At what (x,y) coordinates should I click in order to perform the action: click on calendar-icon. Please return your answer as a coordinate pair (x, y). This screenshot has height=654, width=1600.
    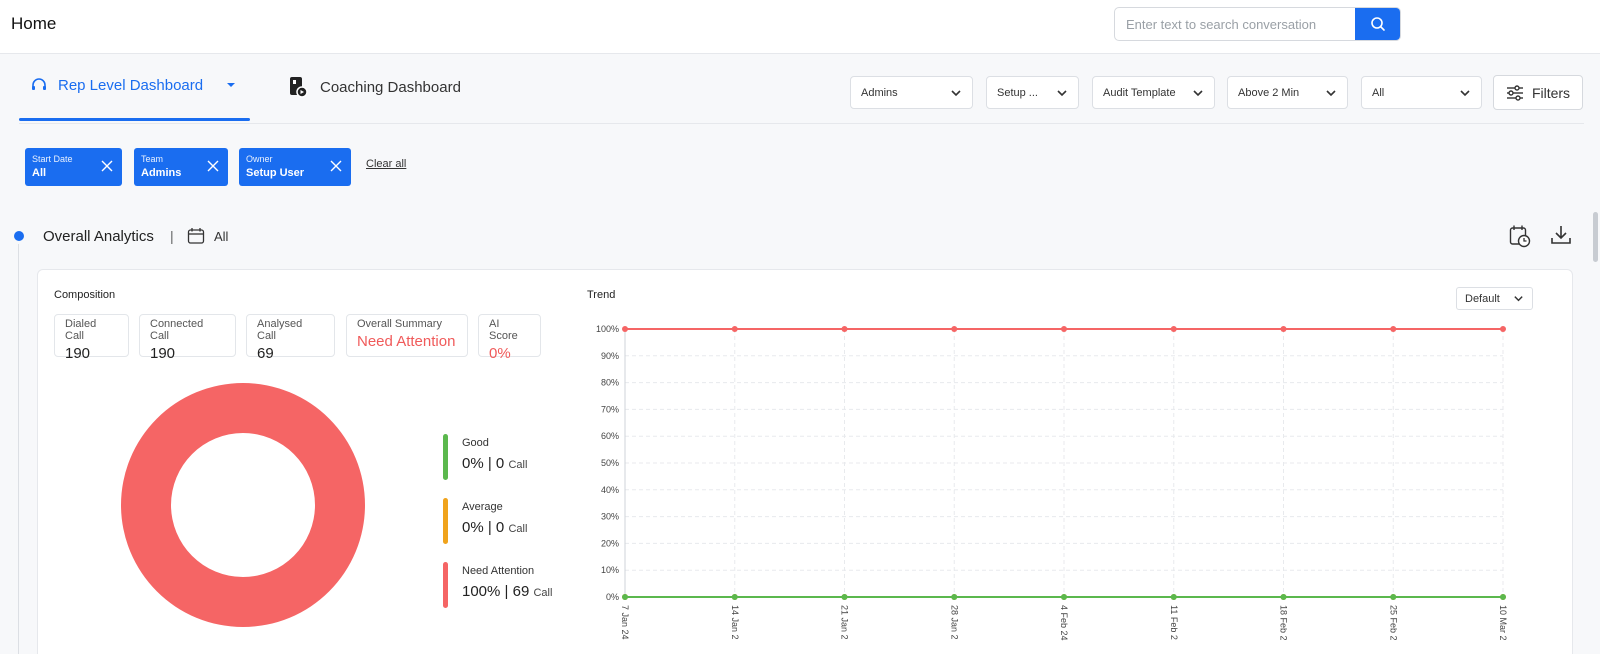
    Looking at the image, I should click on (196, 236).